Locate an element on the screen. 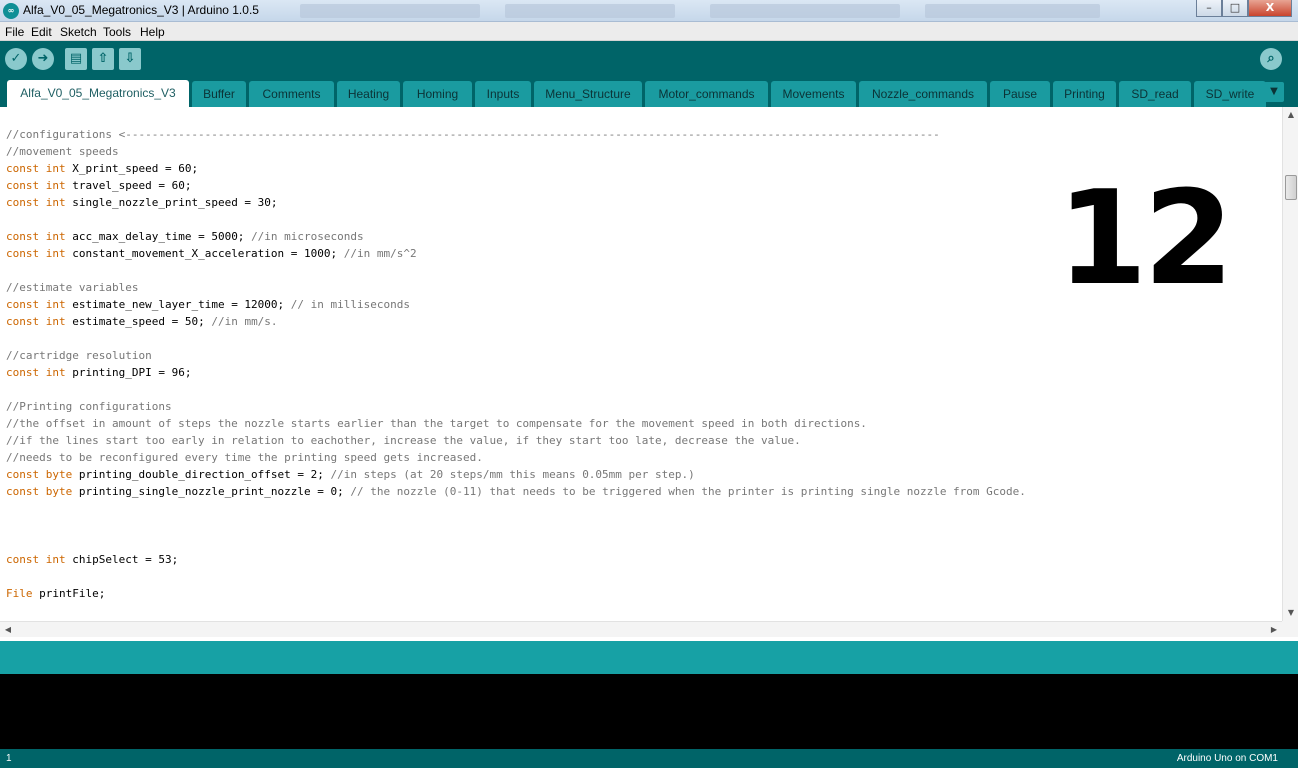 The image size is (1298, 768). code-keyword: File is located at coordinates (19, 593).